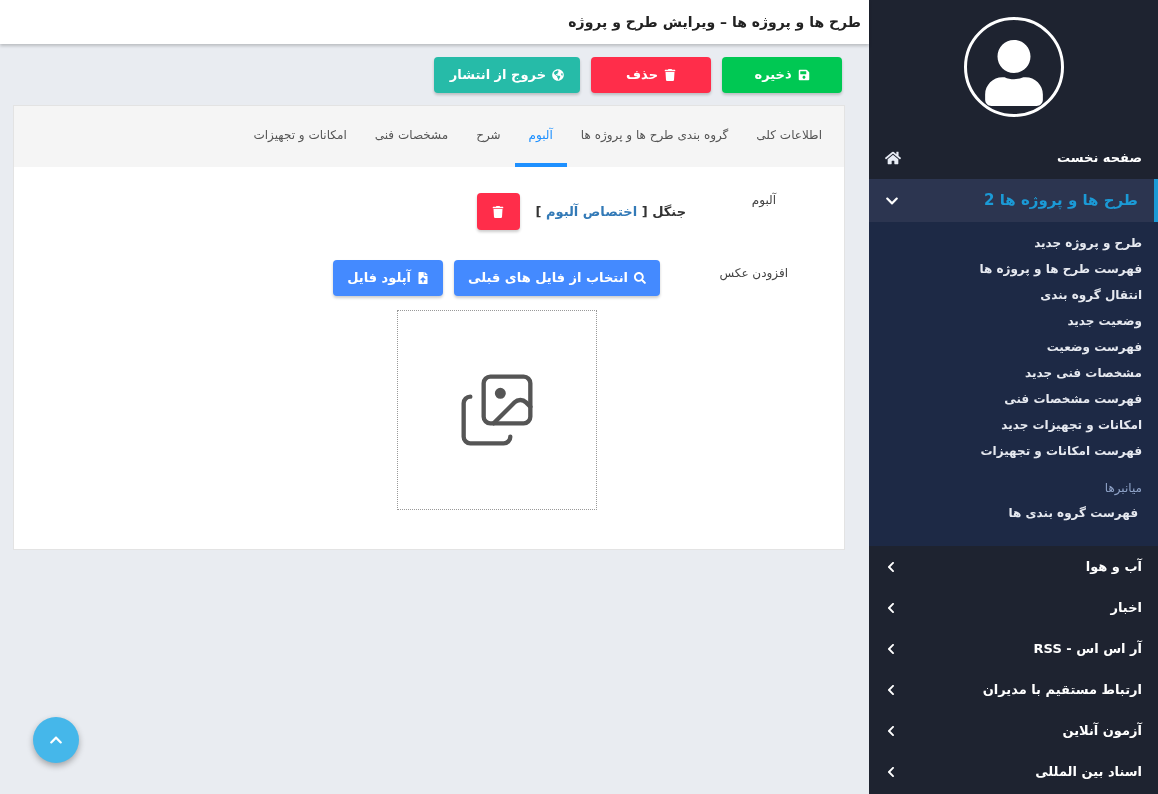 The width and height of the screenshot is (1158, 794). Describe the element at coordinates (1005, 269) in the screenshot. I see `submenu-item: فهرست طرح ها و پروژه ها` at that location.